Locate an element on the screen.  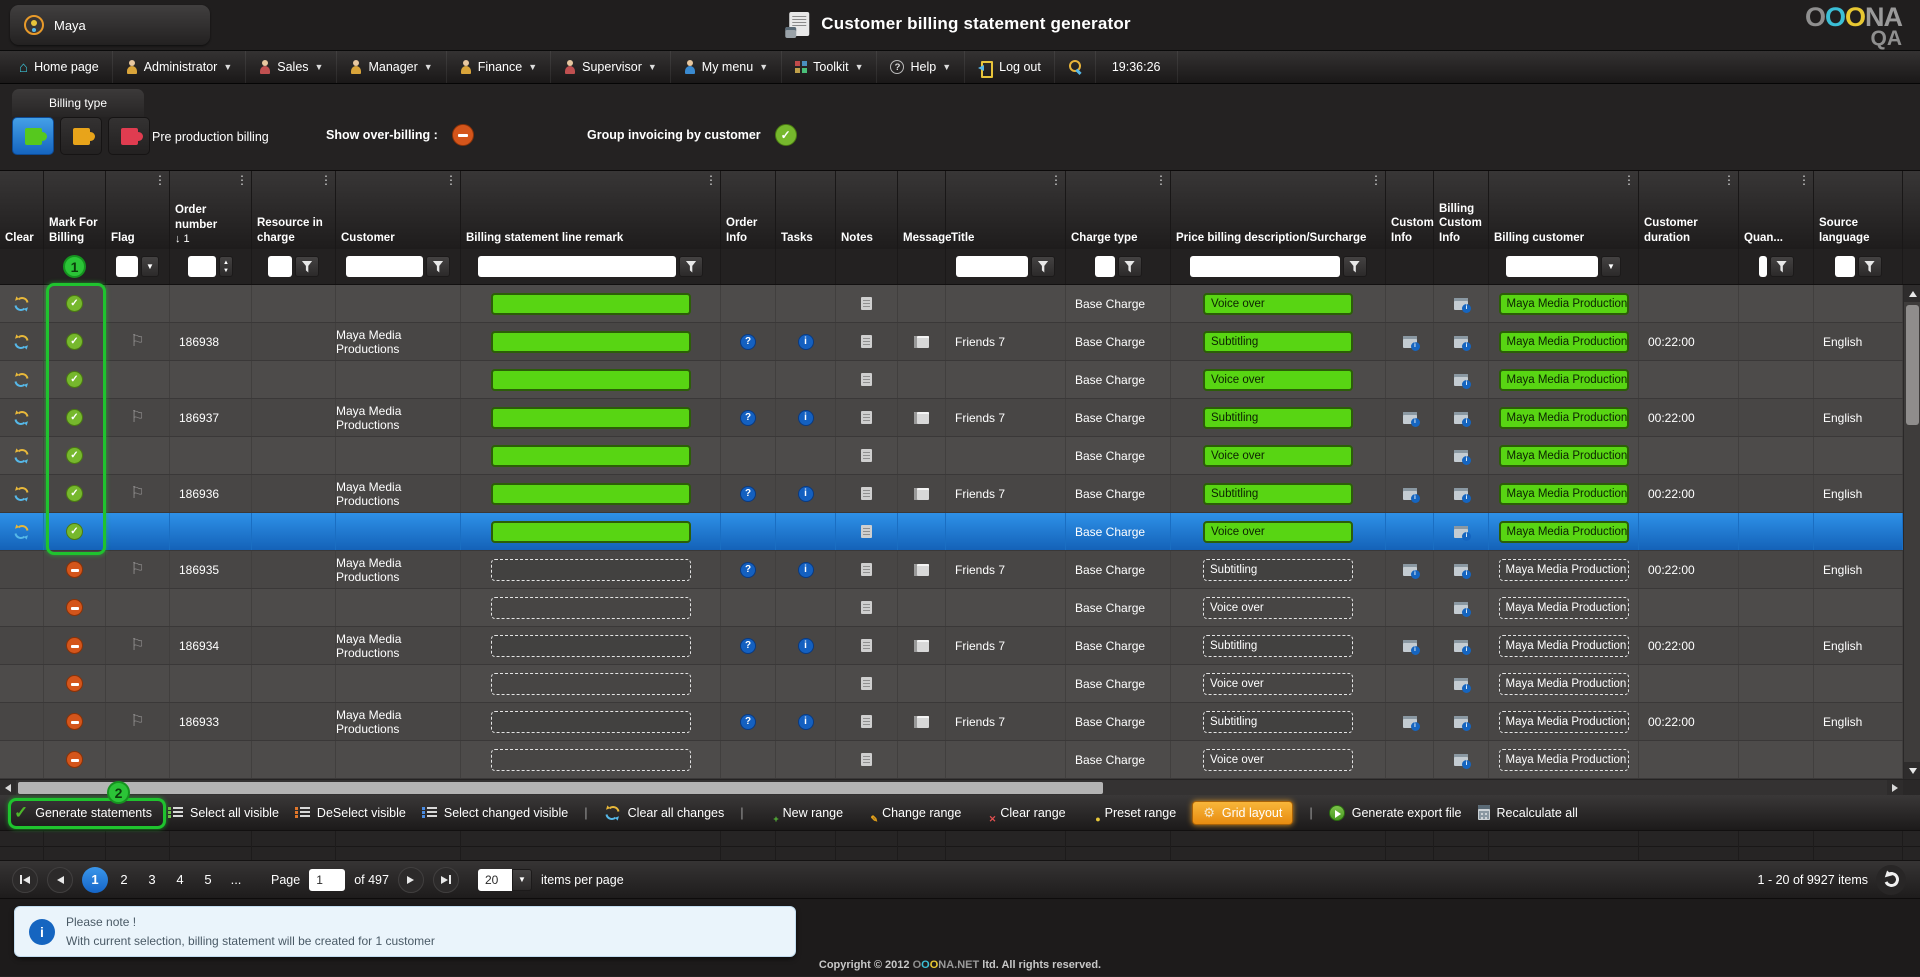
toolbar-select-changed-visible: Select changed visible is located at coordinates (494, 813).